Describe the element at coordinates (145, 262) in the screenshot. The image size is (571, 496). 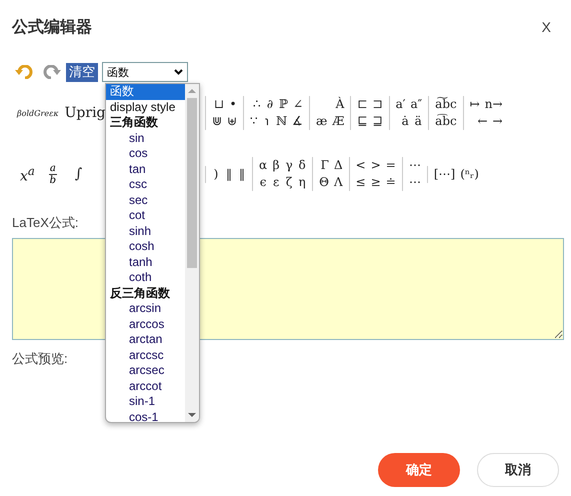
I see `dropdown-option: tanh` at that location.